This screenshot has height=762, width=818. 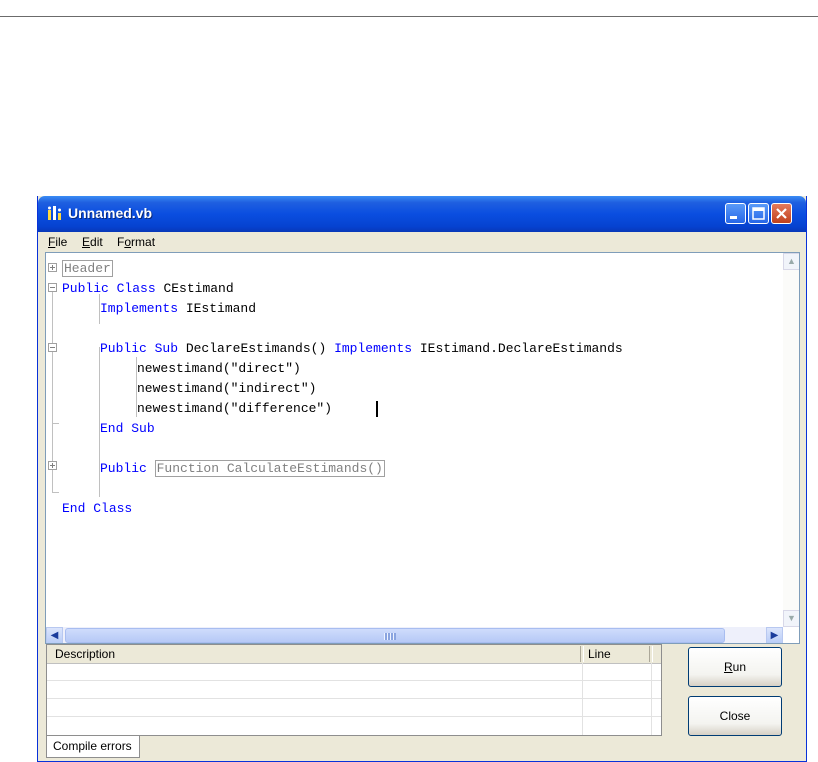 I want to click on text-caret, so click(x=377, y=409).